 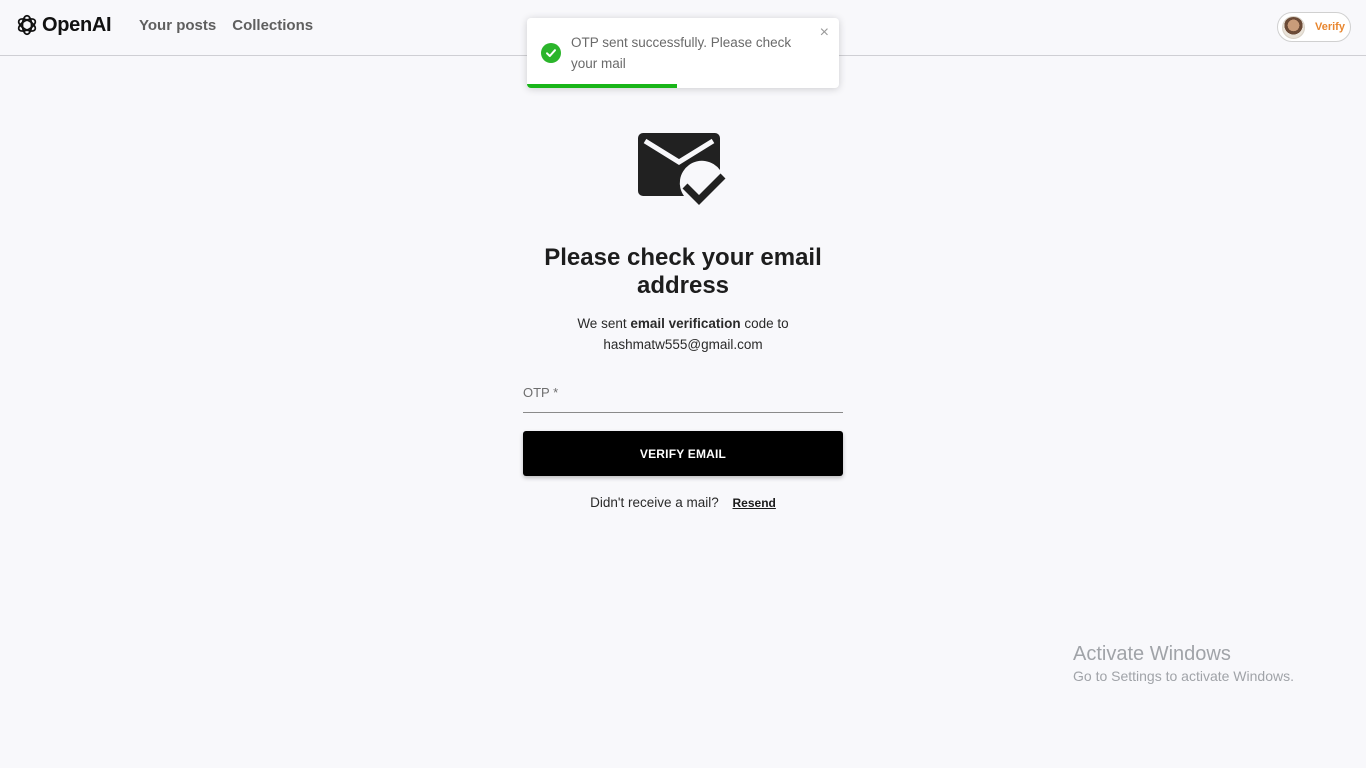 What do you see at coordinates (1314, 27) in the screenshot?
I see `profile-menu-button: Verify` at bounding box center [1314, 27].